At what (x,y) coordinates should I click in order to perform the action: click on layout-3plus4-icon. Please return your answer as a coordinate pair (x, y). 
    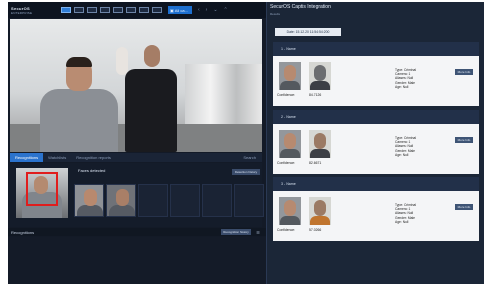
    Looking at the image, I should click on (144, 10).